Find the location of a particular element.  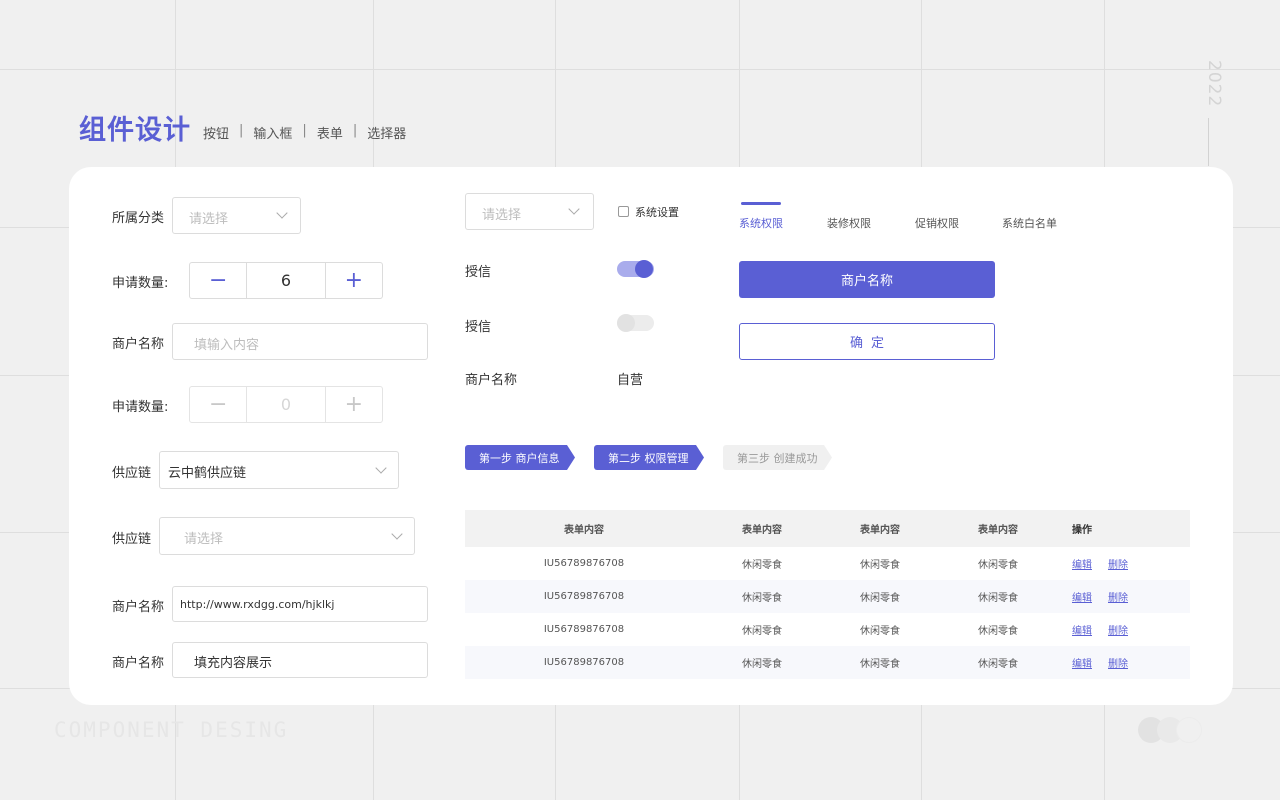

merchant-name-input: 填输入内容 is located at coordinates (300, 341).